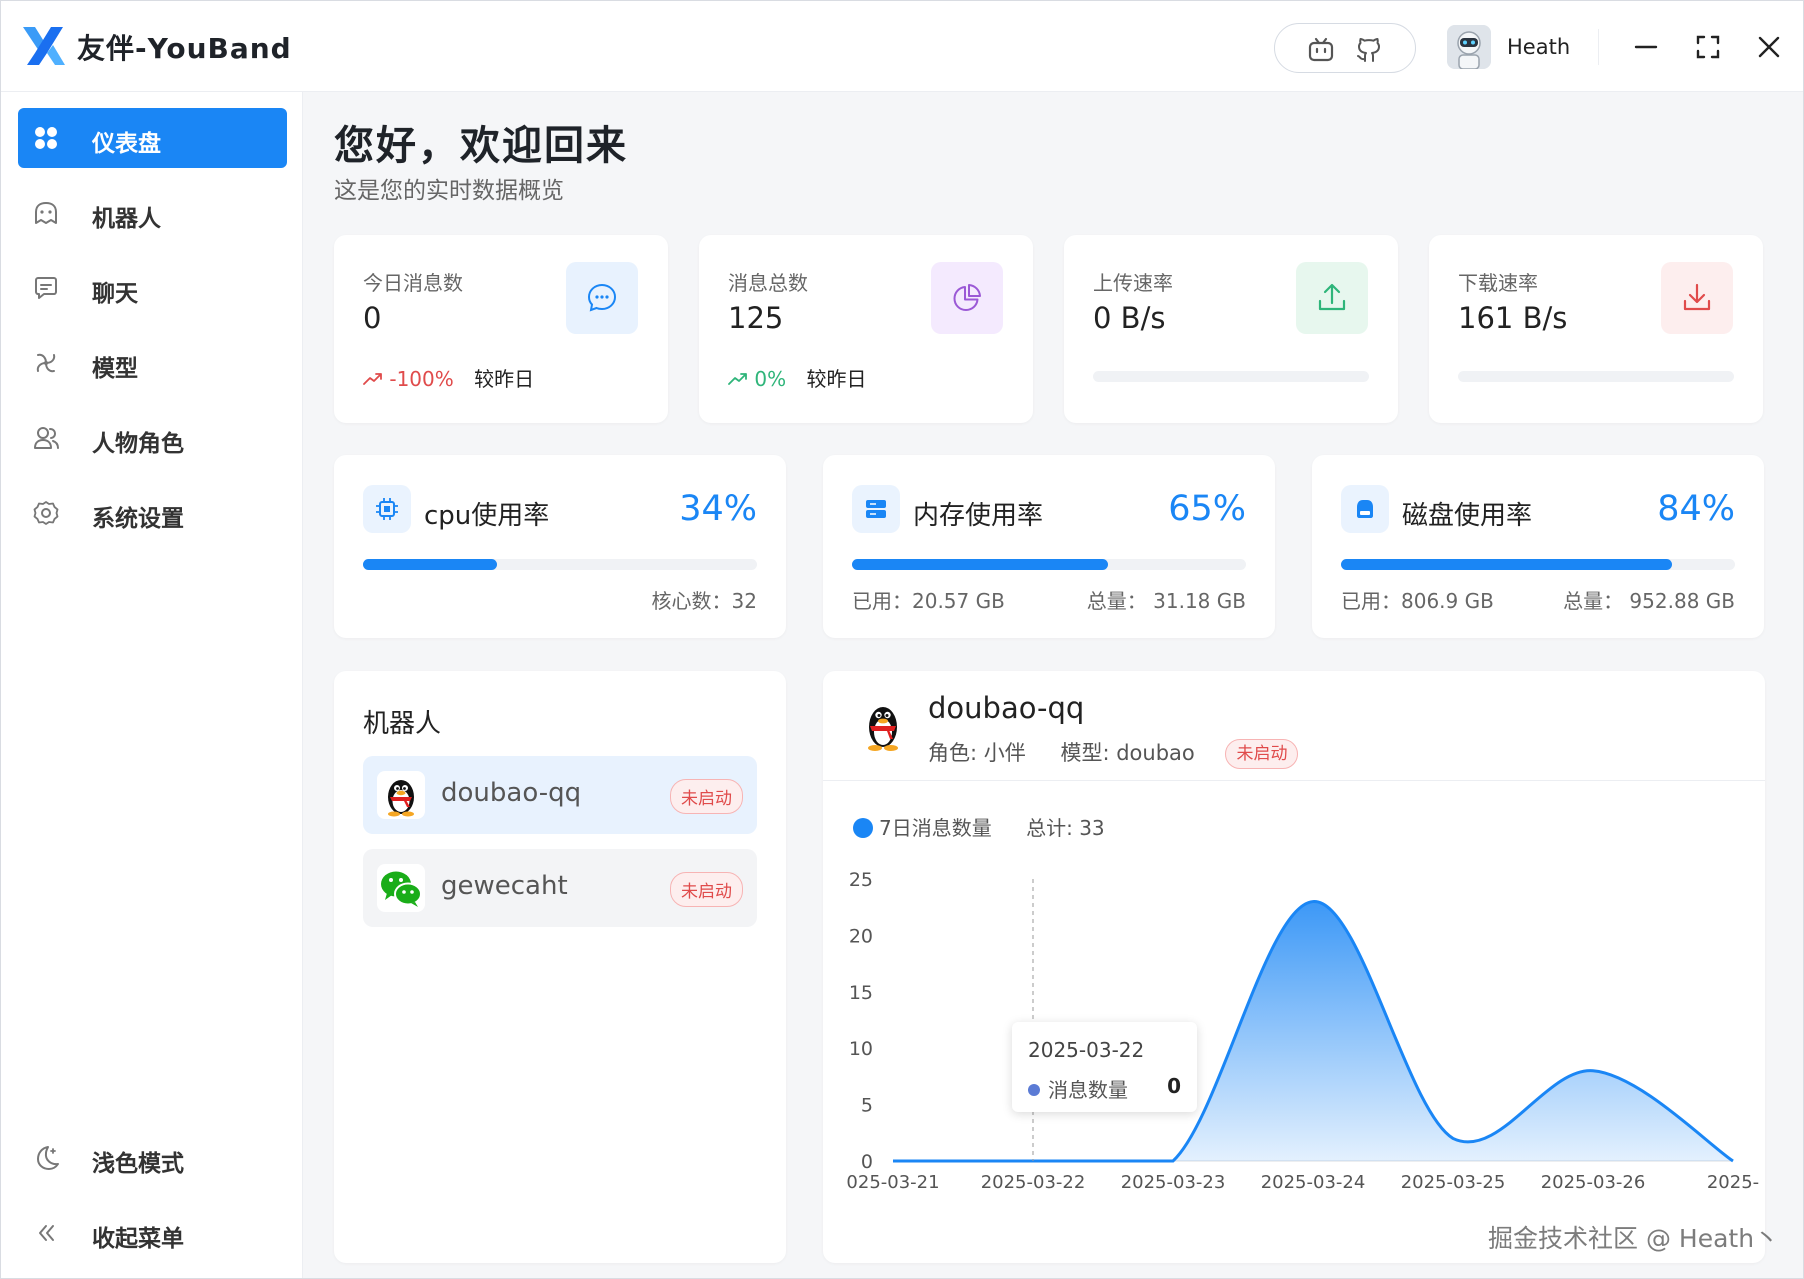 This screenshot has height=1279, width=1804. I want to click on double-chevron-left-icon, so click(46, 1233).